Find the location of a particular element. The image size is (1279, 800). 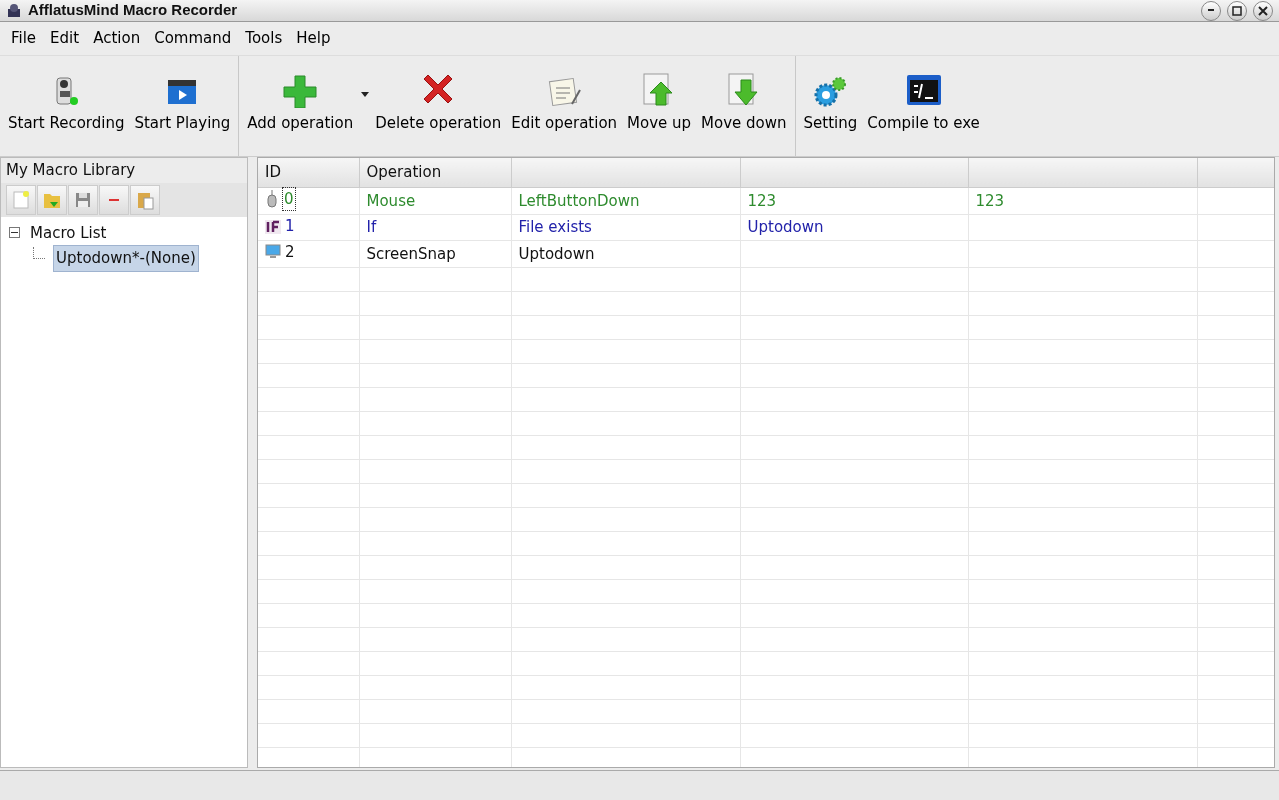

toolbar-button: Start Recording is located at coordinates (66, 103).